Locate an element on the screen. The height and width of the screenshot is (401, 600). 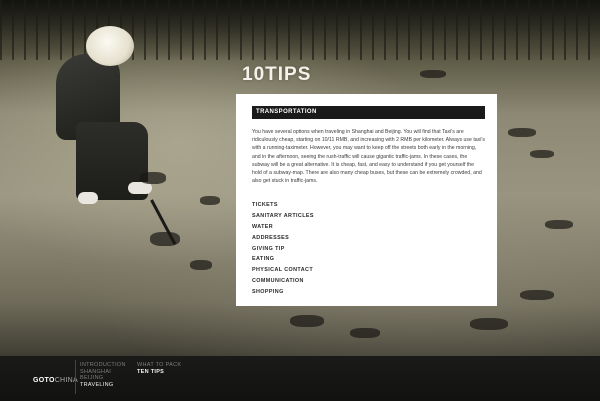
tip-link-water: WATER is located at coordinates (368, 227).